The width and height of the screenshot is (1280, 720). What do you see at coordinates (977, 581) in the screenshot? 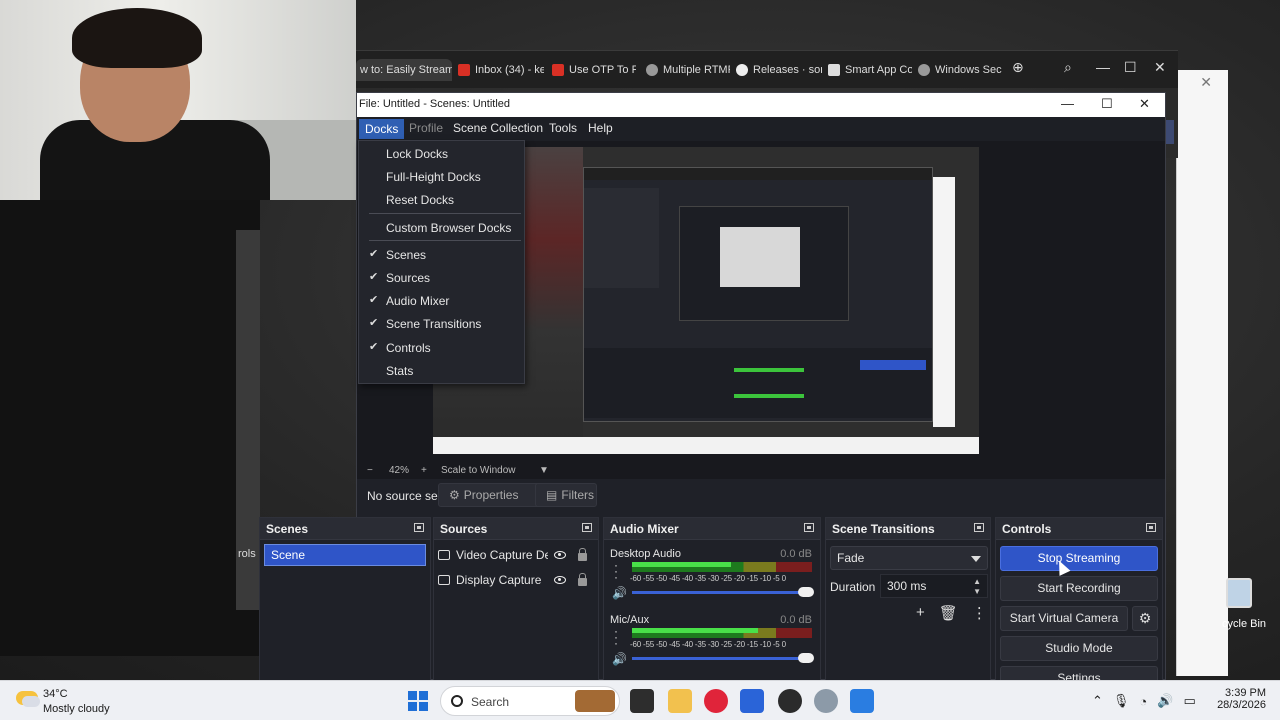
I see `chevron-up-icon: ▲` at bounding box center [977, 581].